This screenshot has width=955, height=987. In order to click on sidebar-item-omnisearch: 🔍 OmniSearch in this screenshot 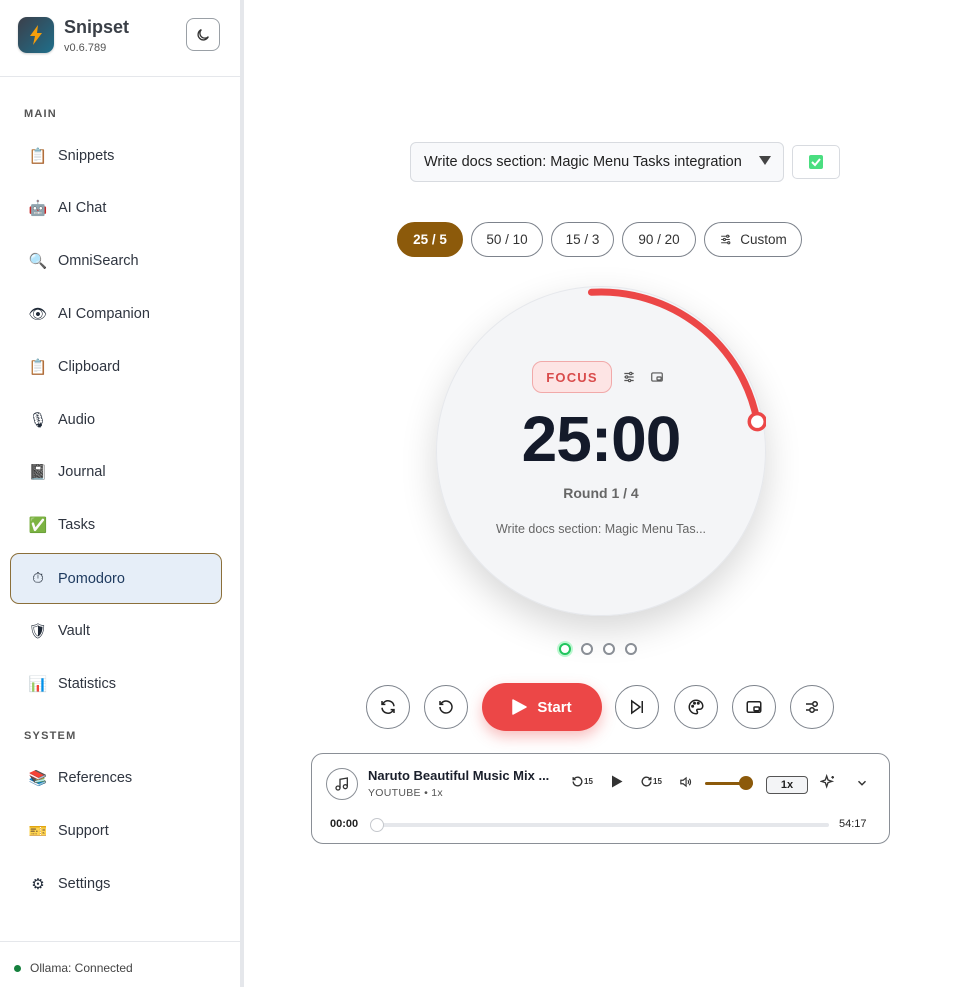, I will do `click(116, 260)`.